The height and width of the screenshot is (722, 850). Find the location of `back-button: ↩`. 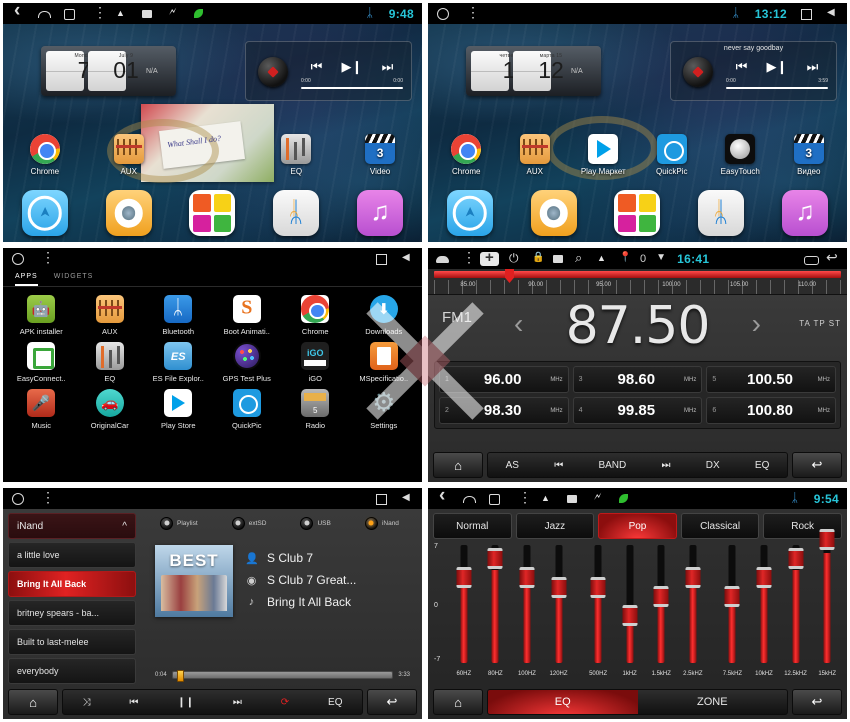

back-button: ↩ is located at coordinates (392, 702).